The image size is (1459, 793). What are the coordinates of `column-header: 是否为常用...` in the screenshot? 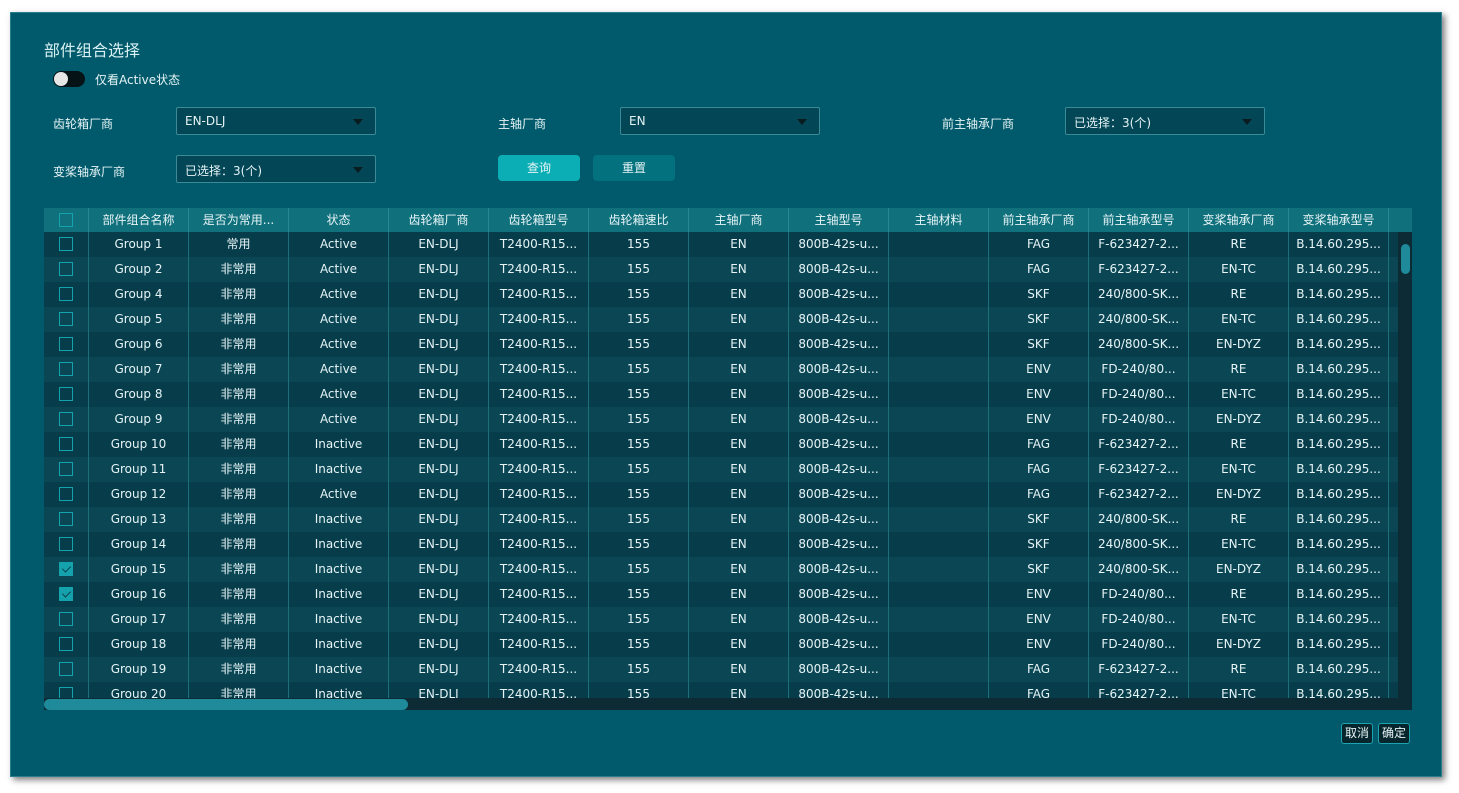 It's located at (239, 220).